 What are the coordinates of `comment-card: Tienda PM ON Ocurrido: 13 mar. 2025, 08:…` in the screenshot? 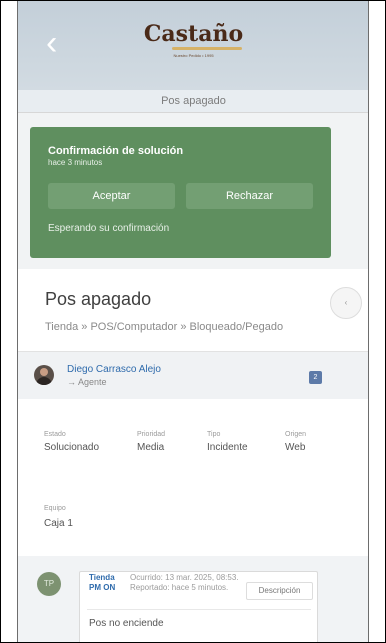 It's located at (198, 606).